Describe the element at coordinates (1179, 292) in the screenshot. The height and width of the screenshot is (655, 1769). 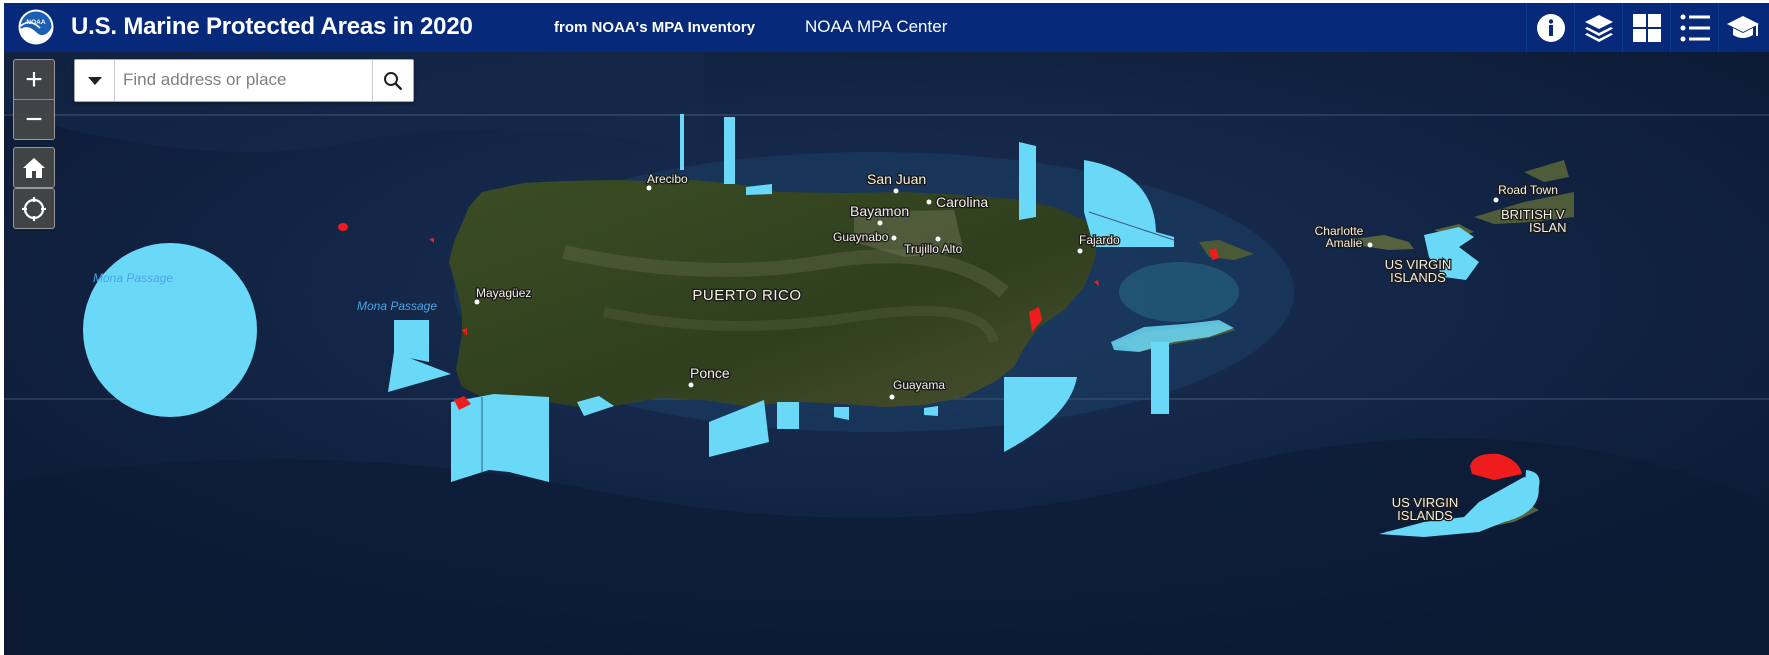
I see `coastal-shelf` at that location.